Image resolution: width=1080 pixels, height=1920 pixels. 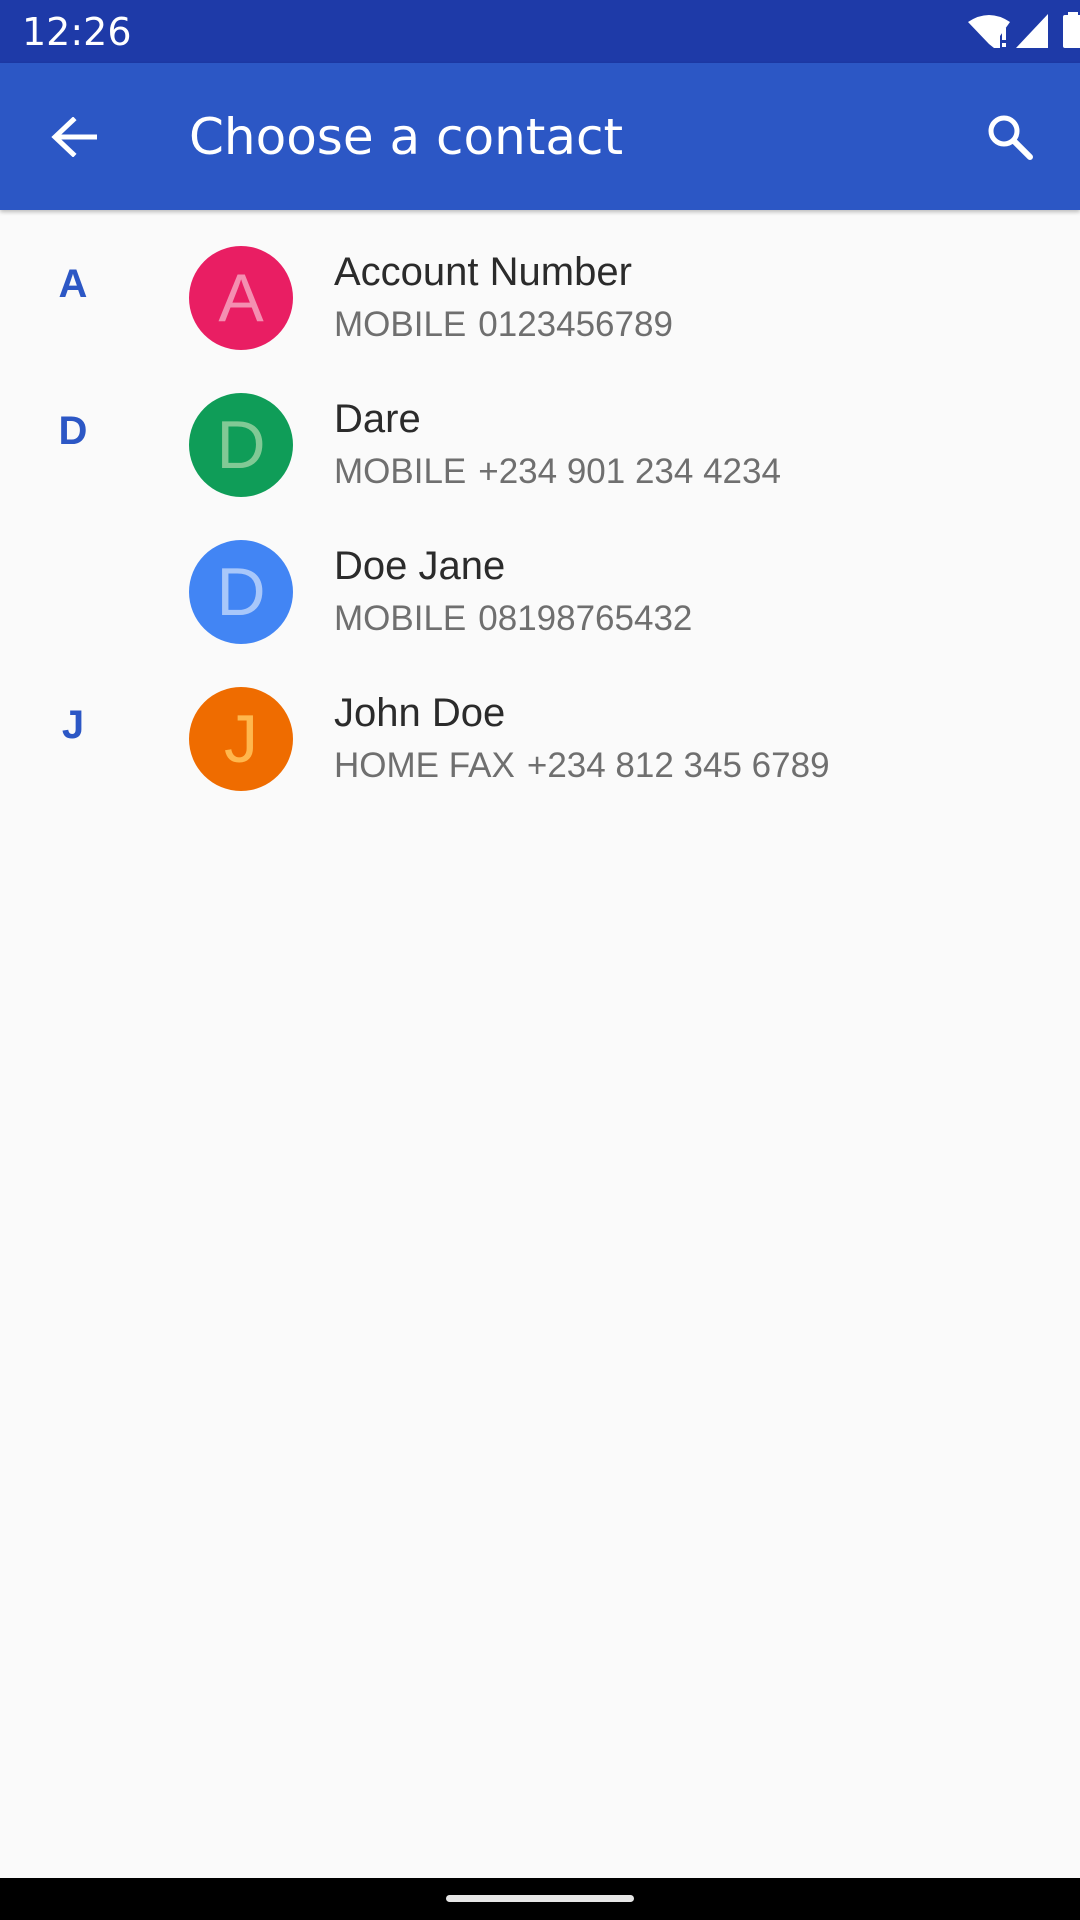 What do you see at coordinates (77, 32) in the screenshot?
I see `status-time: 12:26` at bounding box center [77, 32].